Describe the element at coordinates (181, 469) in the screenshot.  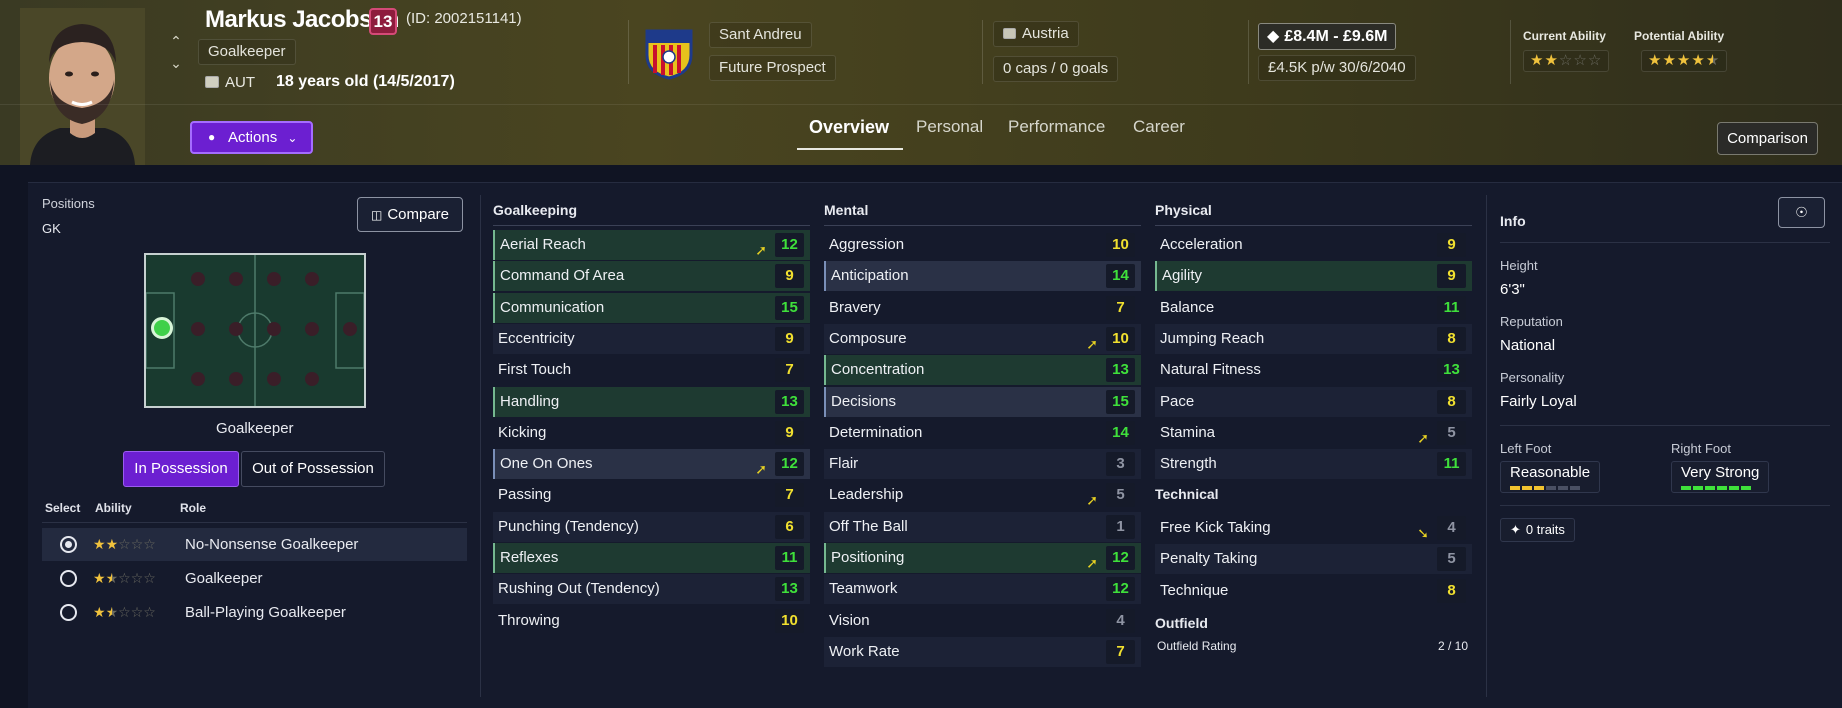
I see `in-possession-toggle: In Possession` at that location.